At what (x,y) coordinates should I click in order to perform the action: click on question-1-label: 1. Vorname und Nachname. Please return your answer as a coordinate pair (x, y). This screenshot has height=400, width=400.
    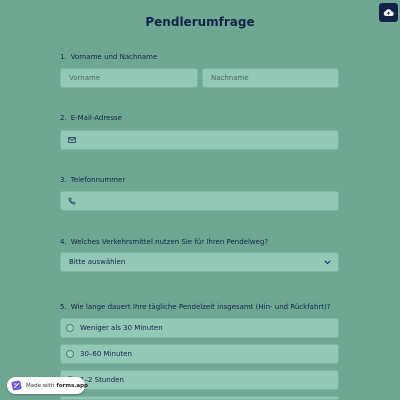
    Looking at the image, I should click on (108, 57).